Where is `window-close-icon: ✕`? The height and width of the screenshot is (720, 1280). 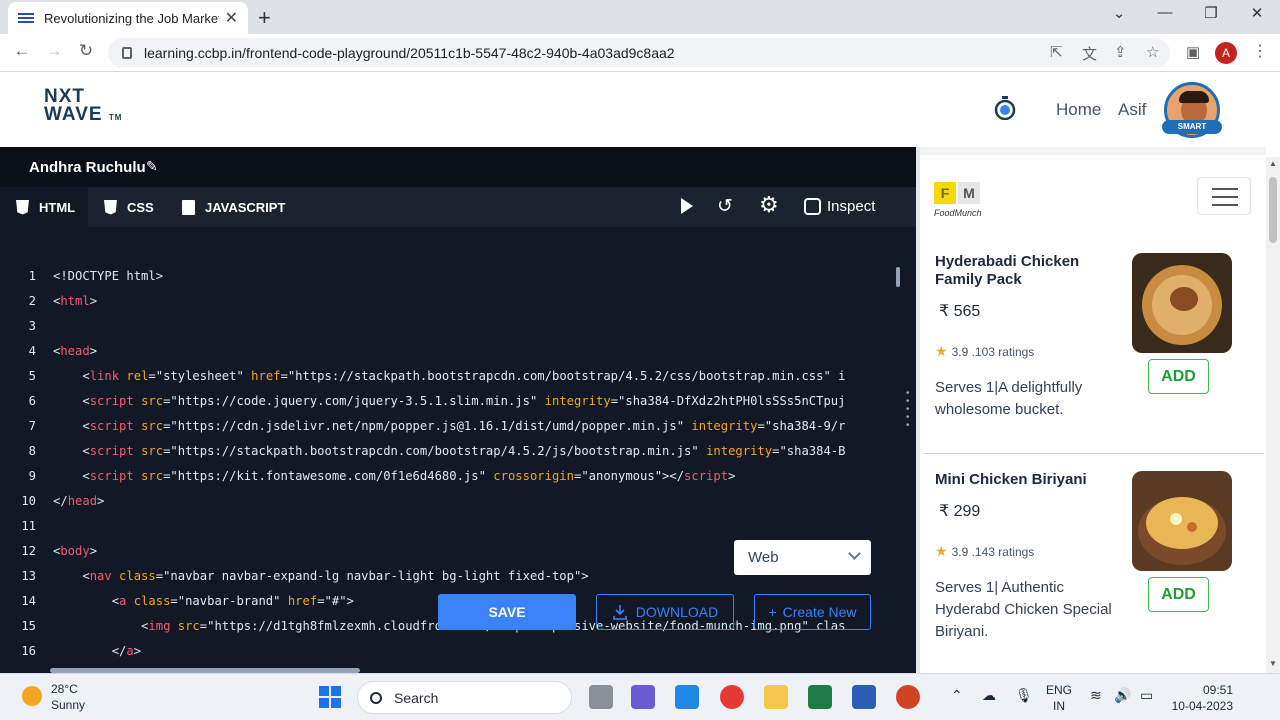
window-close-icon: ✕ is located at coordinates (1257, 13).